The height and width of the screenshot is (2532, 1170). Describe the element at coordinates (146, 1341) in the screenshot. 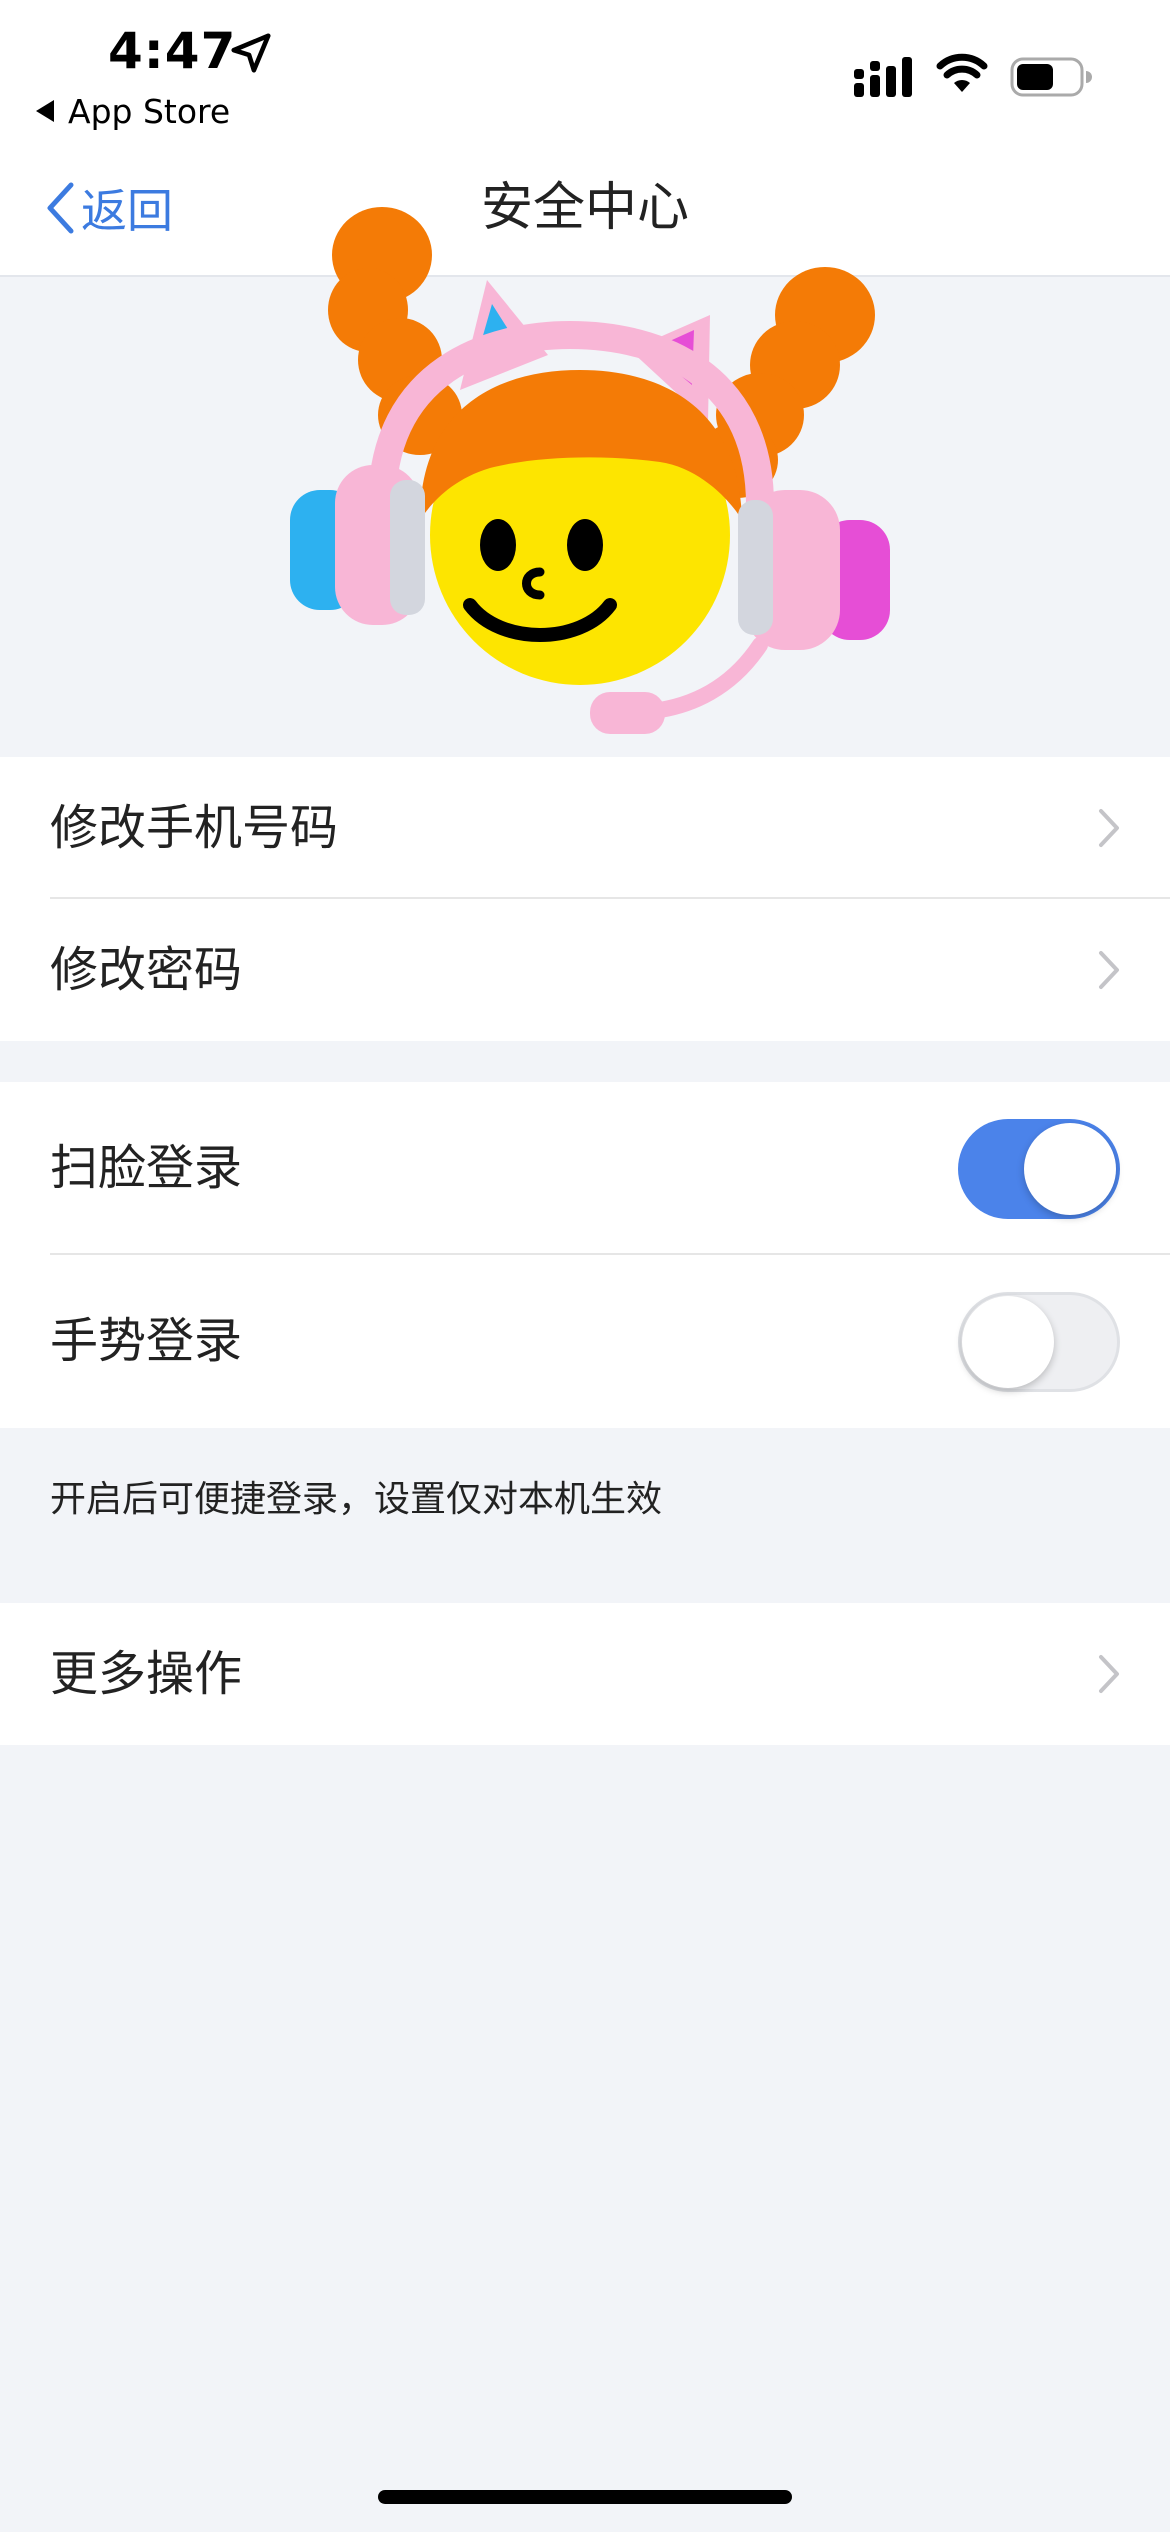

I see `gesture-login-label: 手势登录` at that location.